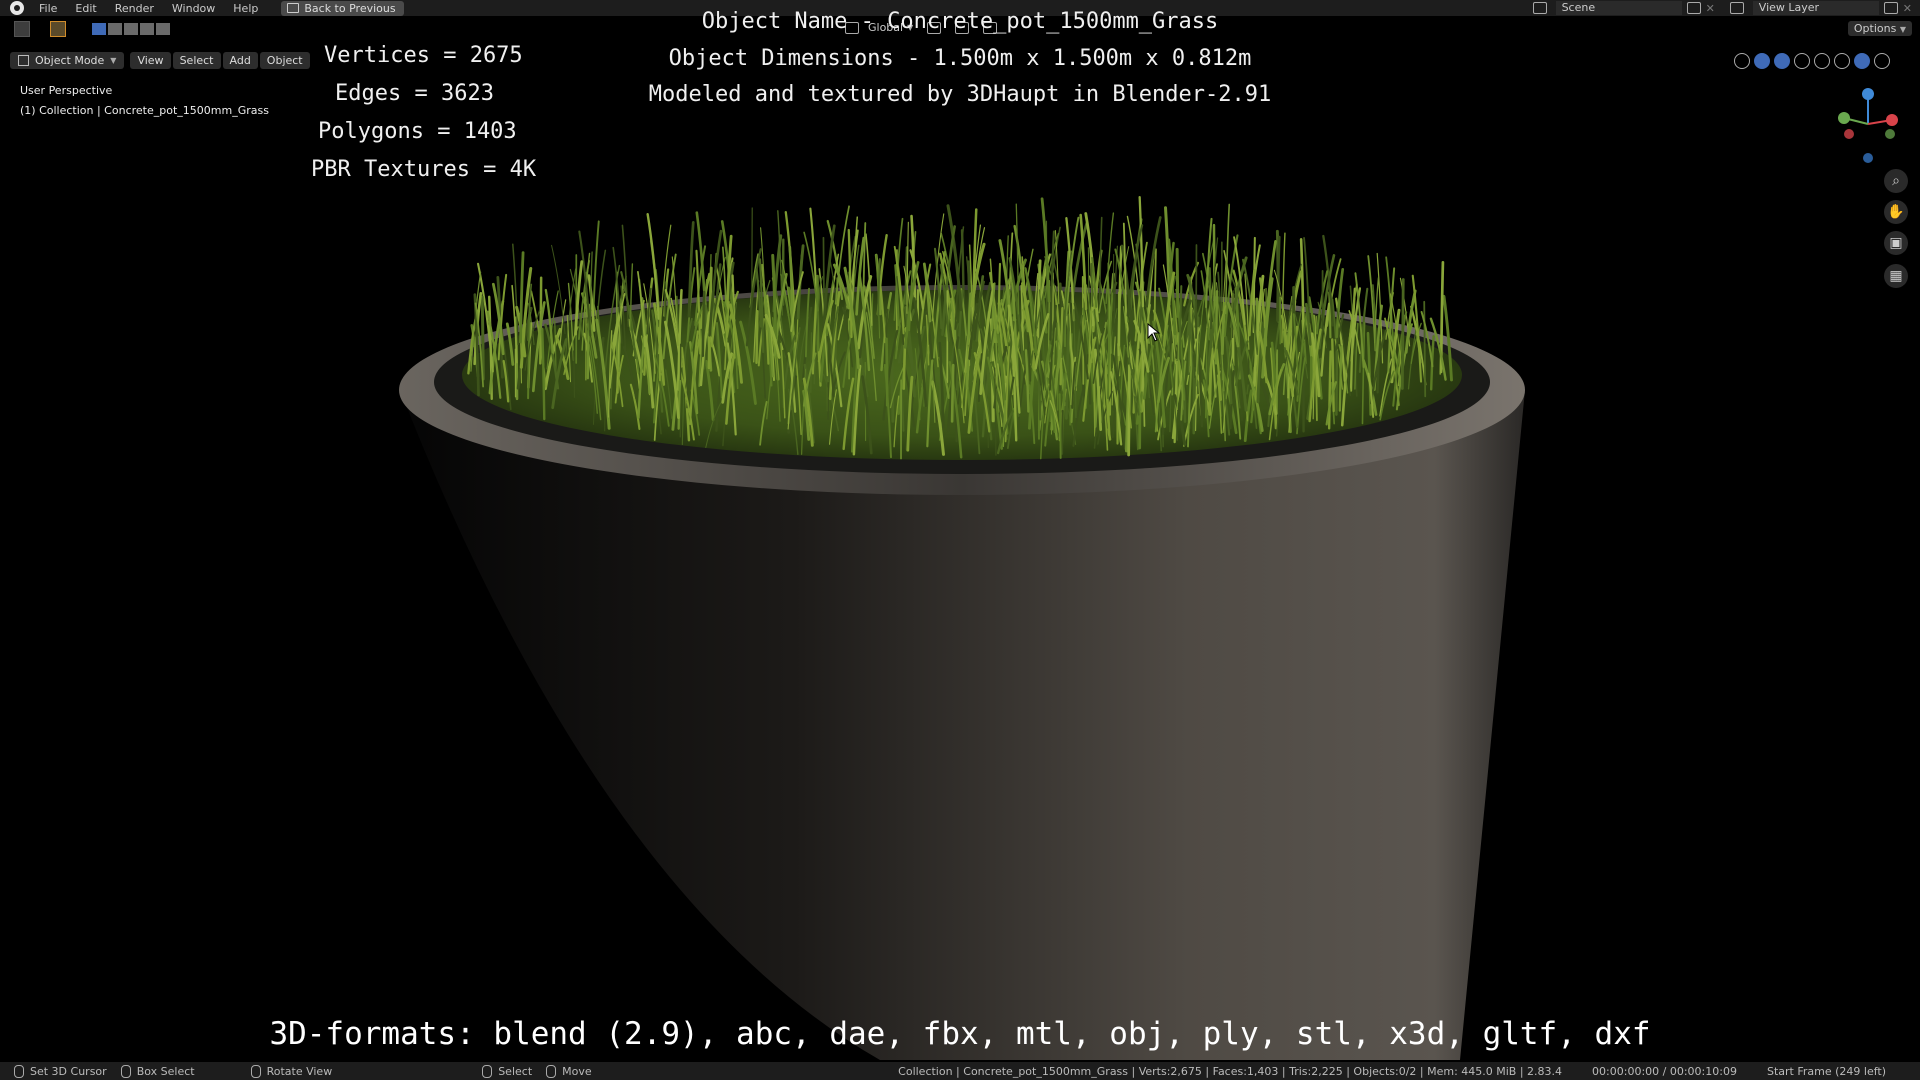 The image size is (1920, 1080). I want to click on zoom-icon: ⌕, so click(1896, 181).